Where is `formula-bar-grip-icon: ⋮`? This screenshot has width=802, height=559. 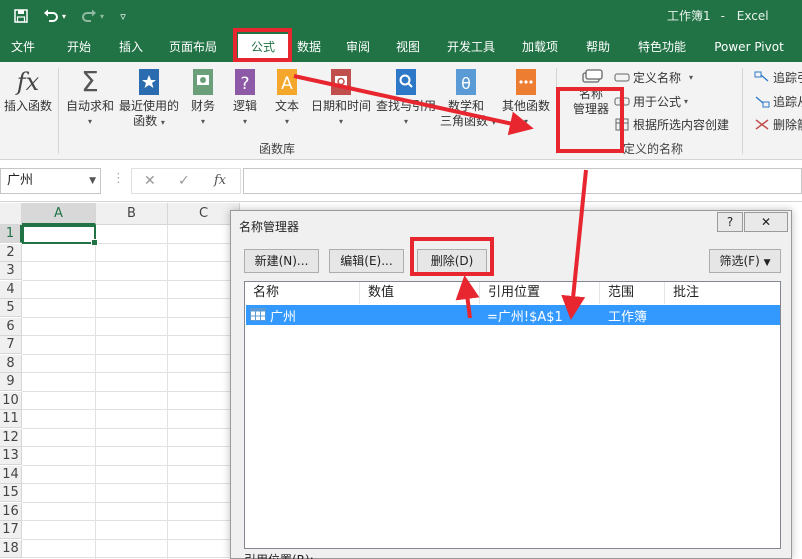 formula-bar-grip-icon: ⋮ is located at coordinates (118, 178).